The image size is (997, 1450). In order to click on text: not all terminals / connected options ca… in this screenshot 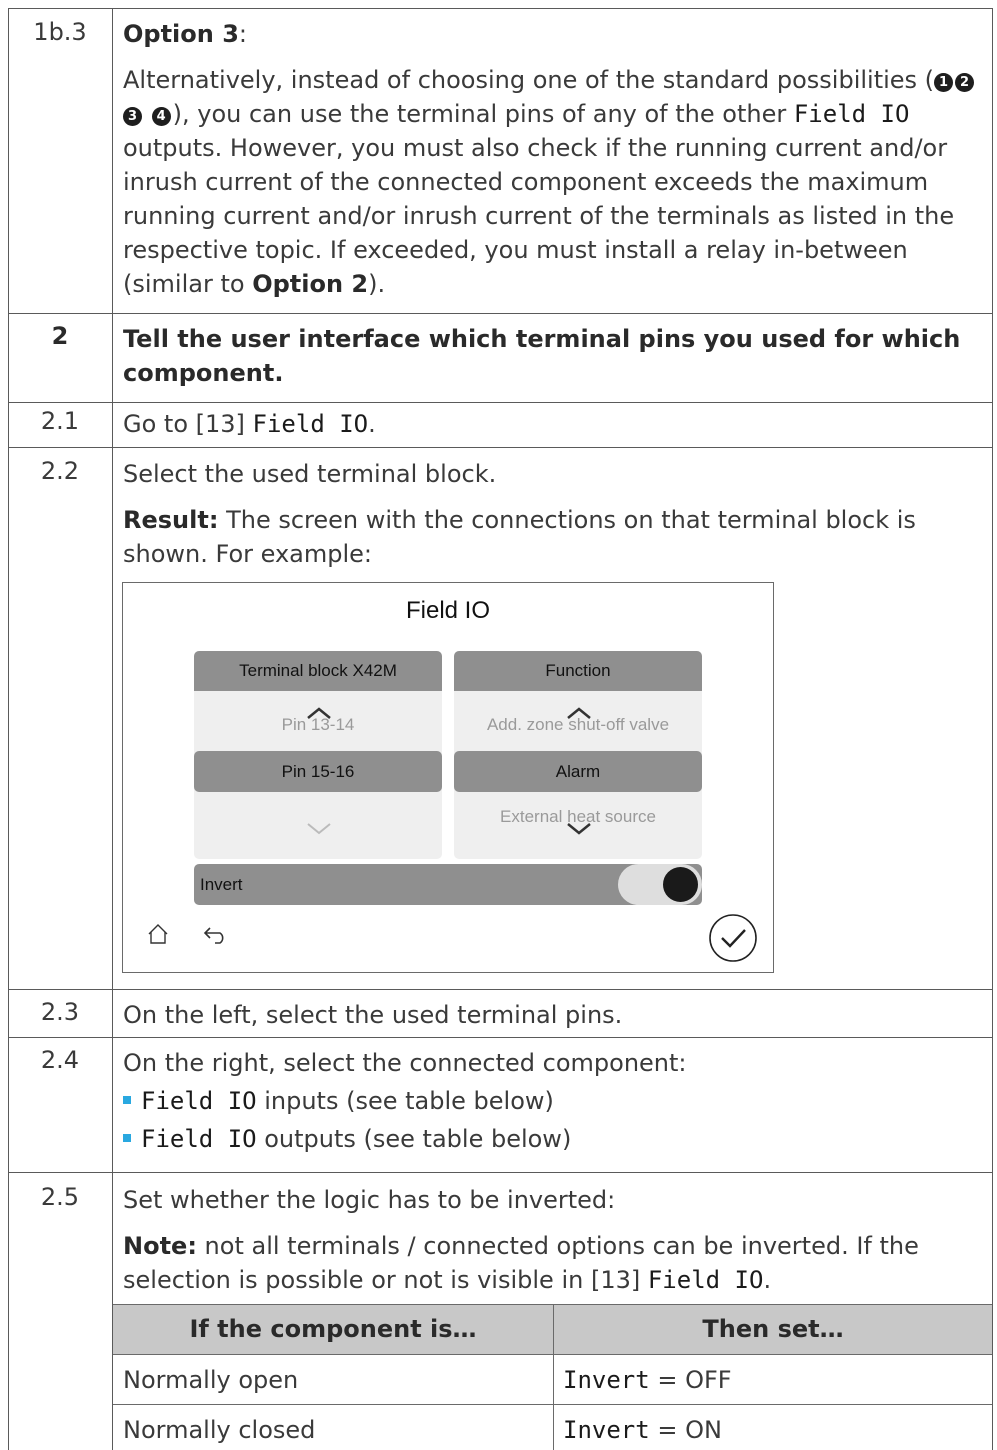, I will do `click(521, 1263)`.